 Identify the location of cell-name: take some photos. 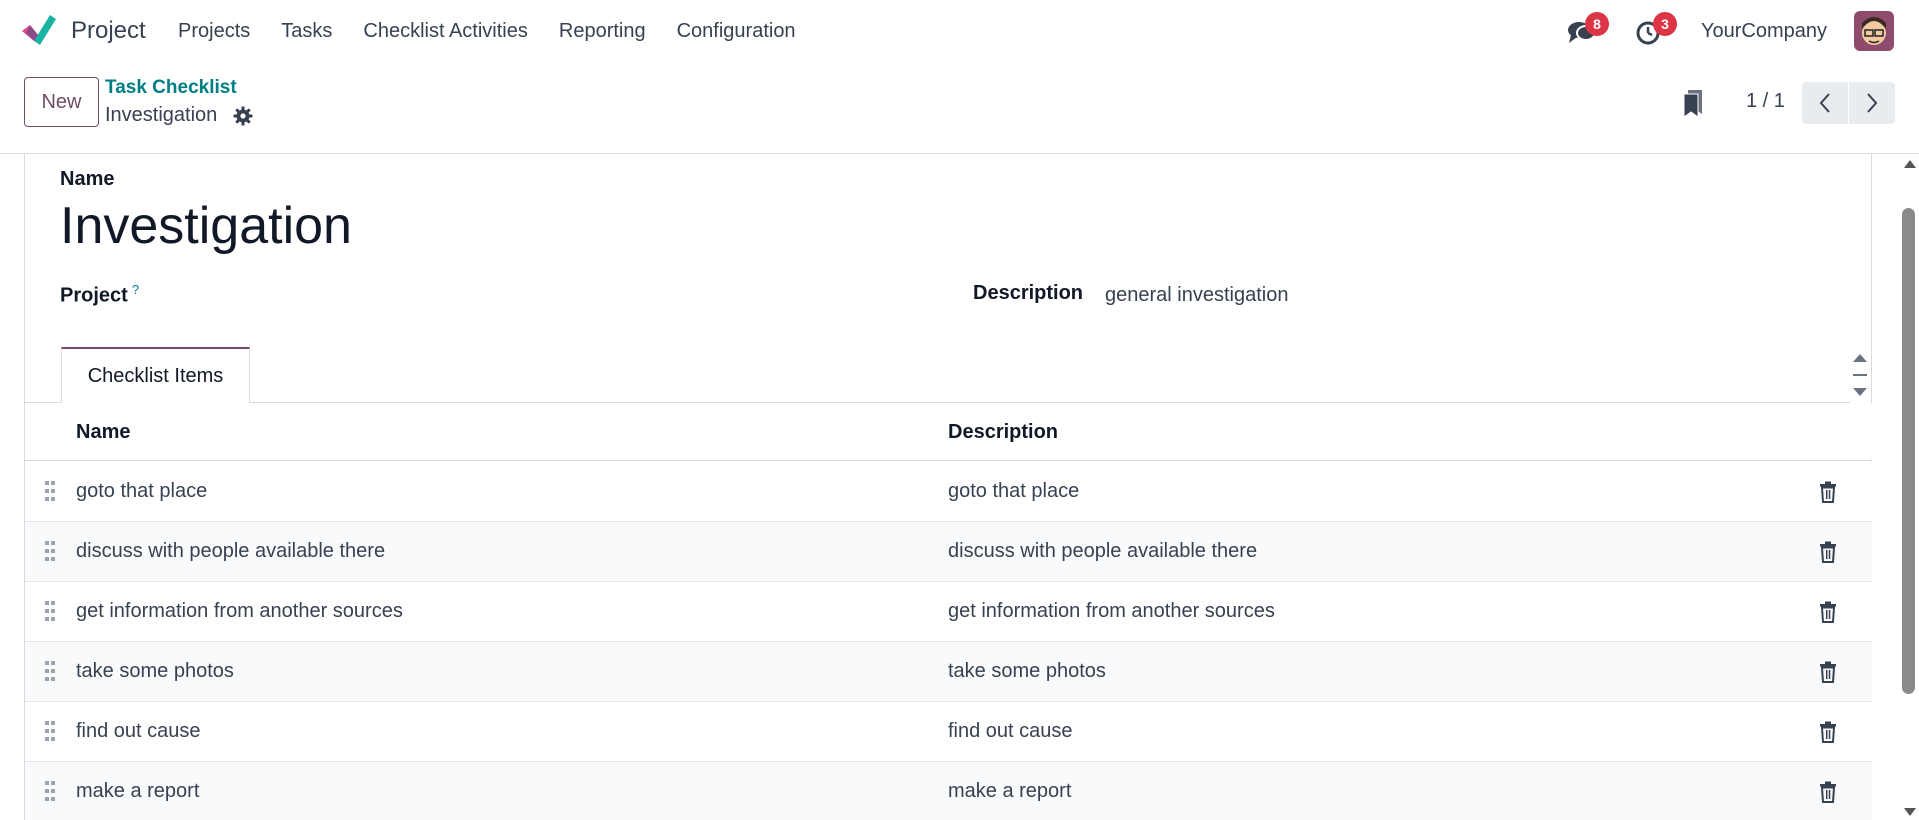
(155, 671).